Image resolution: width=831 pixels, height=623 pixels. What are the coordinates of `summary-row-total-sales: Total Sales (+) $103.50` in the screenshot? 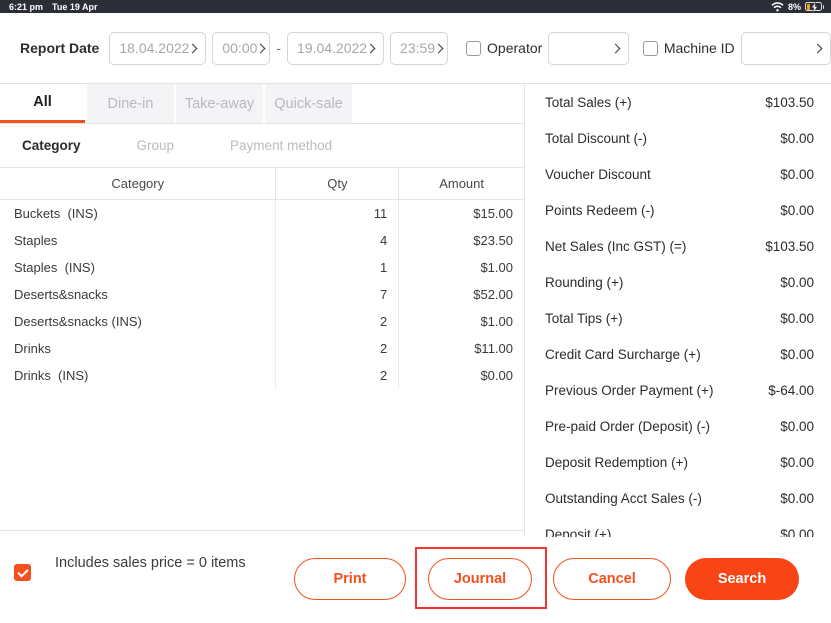 It's located at (679, 102).